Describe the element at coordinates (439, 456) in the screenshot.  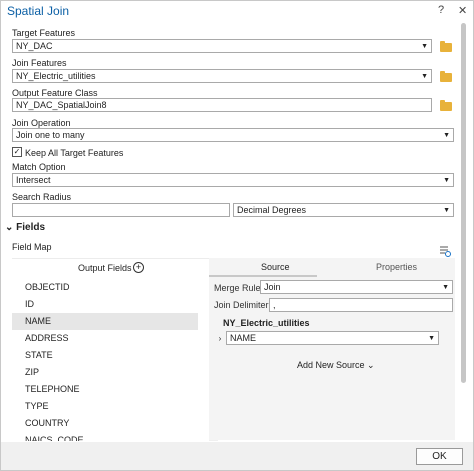
I see `ok-button: OK` at that location.